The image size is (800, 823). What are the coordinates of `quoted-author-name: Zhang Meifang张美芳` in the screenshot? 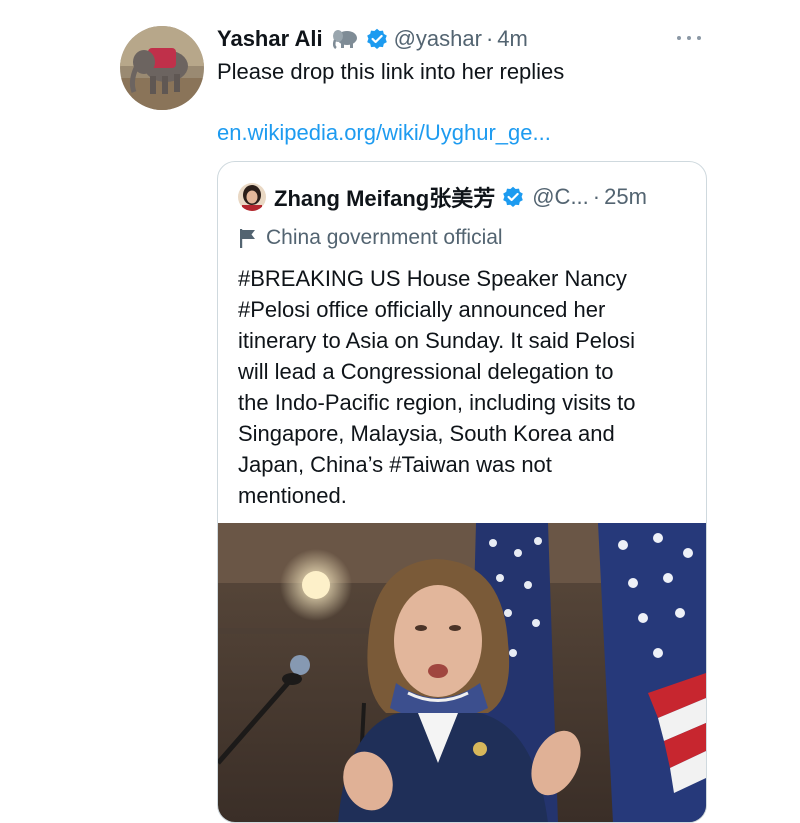 It's located at (384, 197).